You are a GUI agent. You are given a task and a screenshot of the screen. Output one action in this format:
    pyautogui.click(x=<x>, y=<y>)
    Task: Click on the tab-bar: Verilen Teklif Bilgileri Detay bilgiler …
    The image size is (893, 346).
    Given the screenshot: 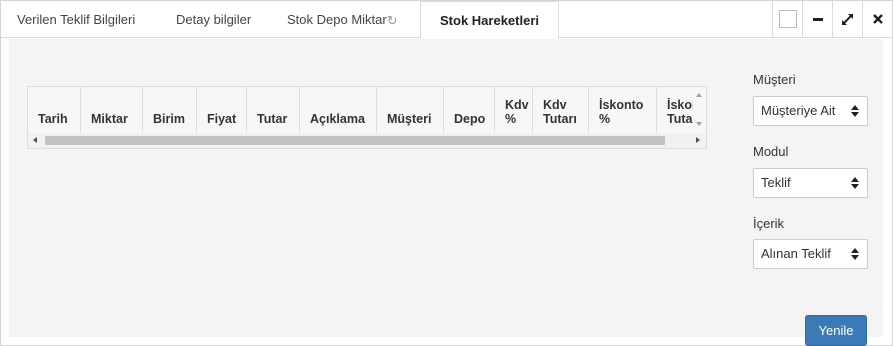 What is the action you would take?
    pyautogui.click(x=446, y=20)
    